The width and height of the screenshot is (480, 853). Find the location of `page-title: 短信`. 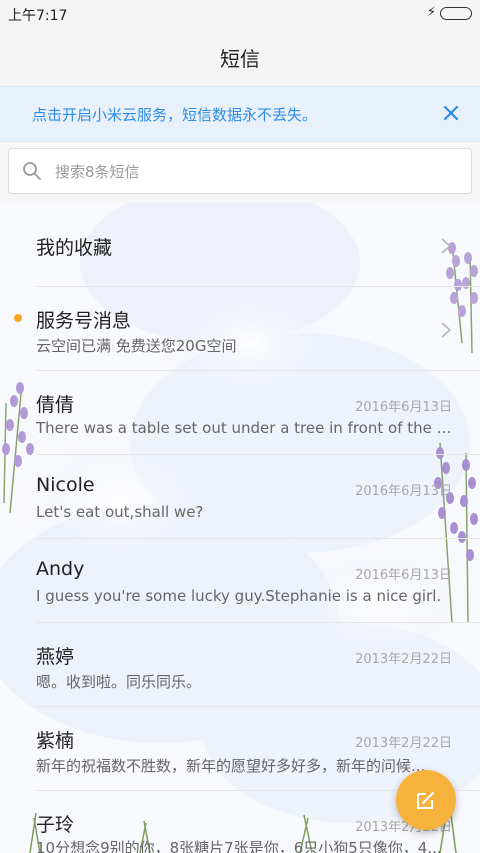

page-title: 短信 is located at coordinates (240, 58).